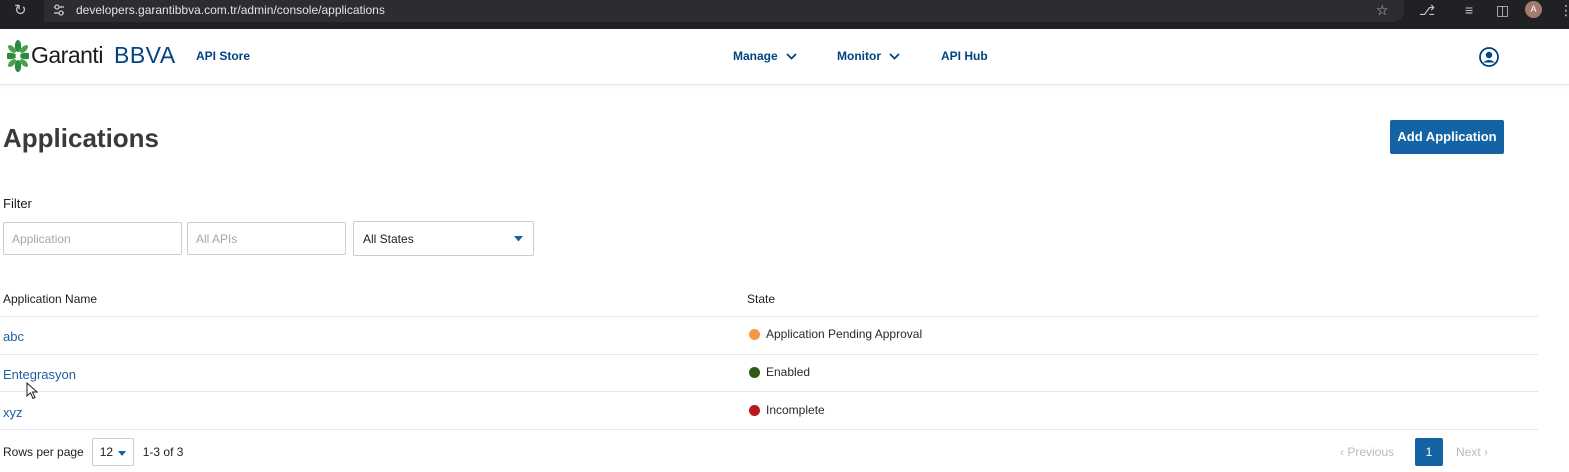 The image size is (1569, 472). Describe the element at coordinates (388, 239) in the screenshot. I see `state-filter-value: All States` at that location.